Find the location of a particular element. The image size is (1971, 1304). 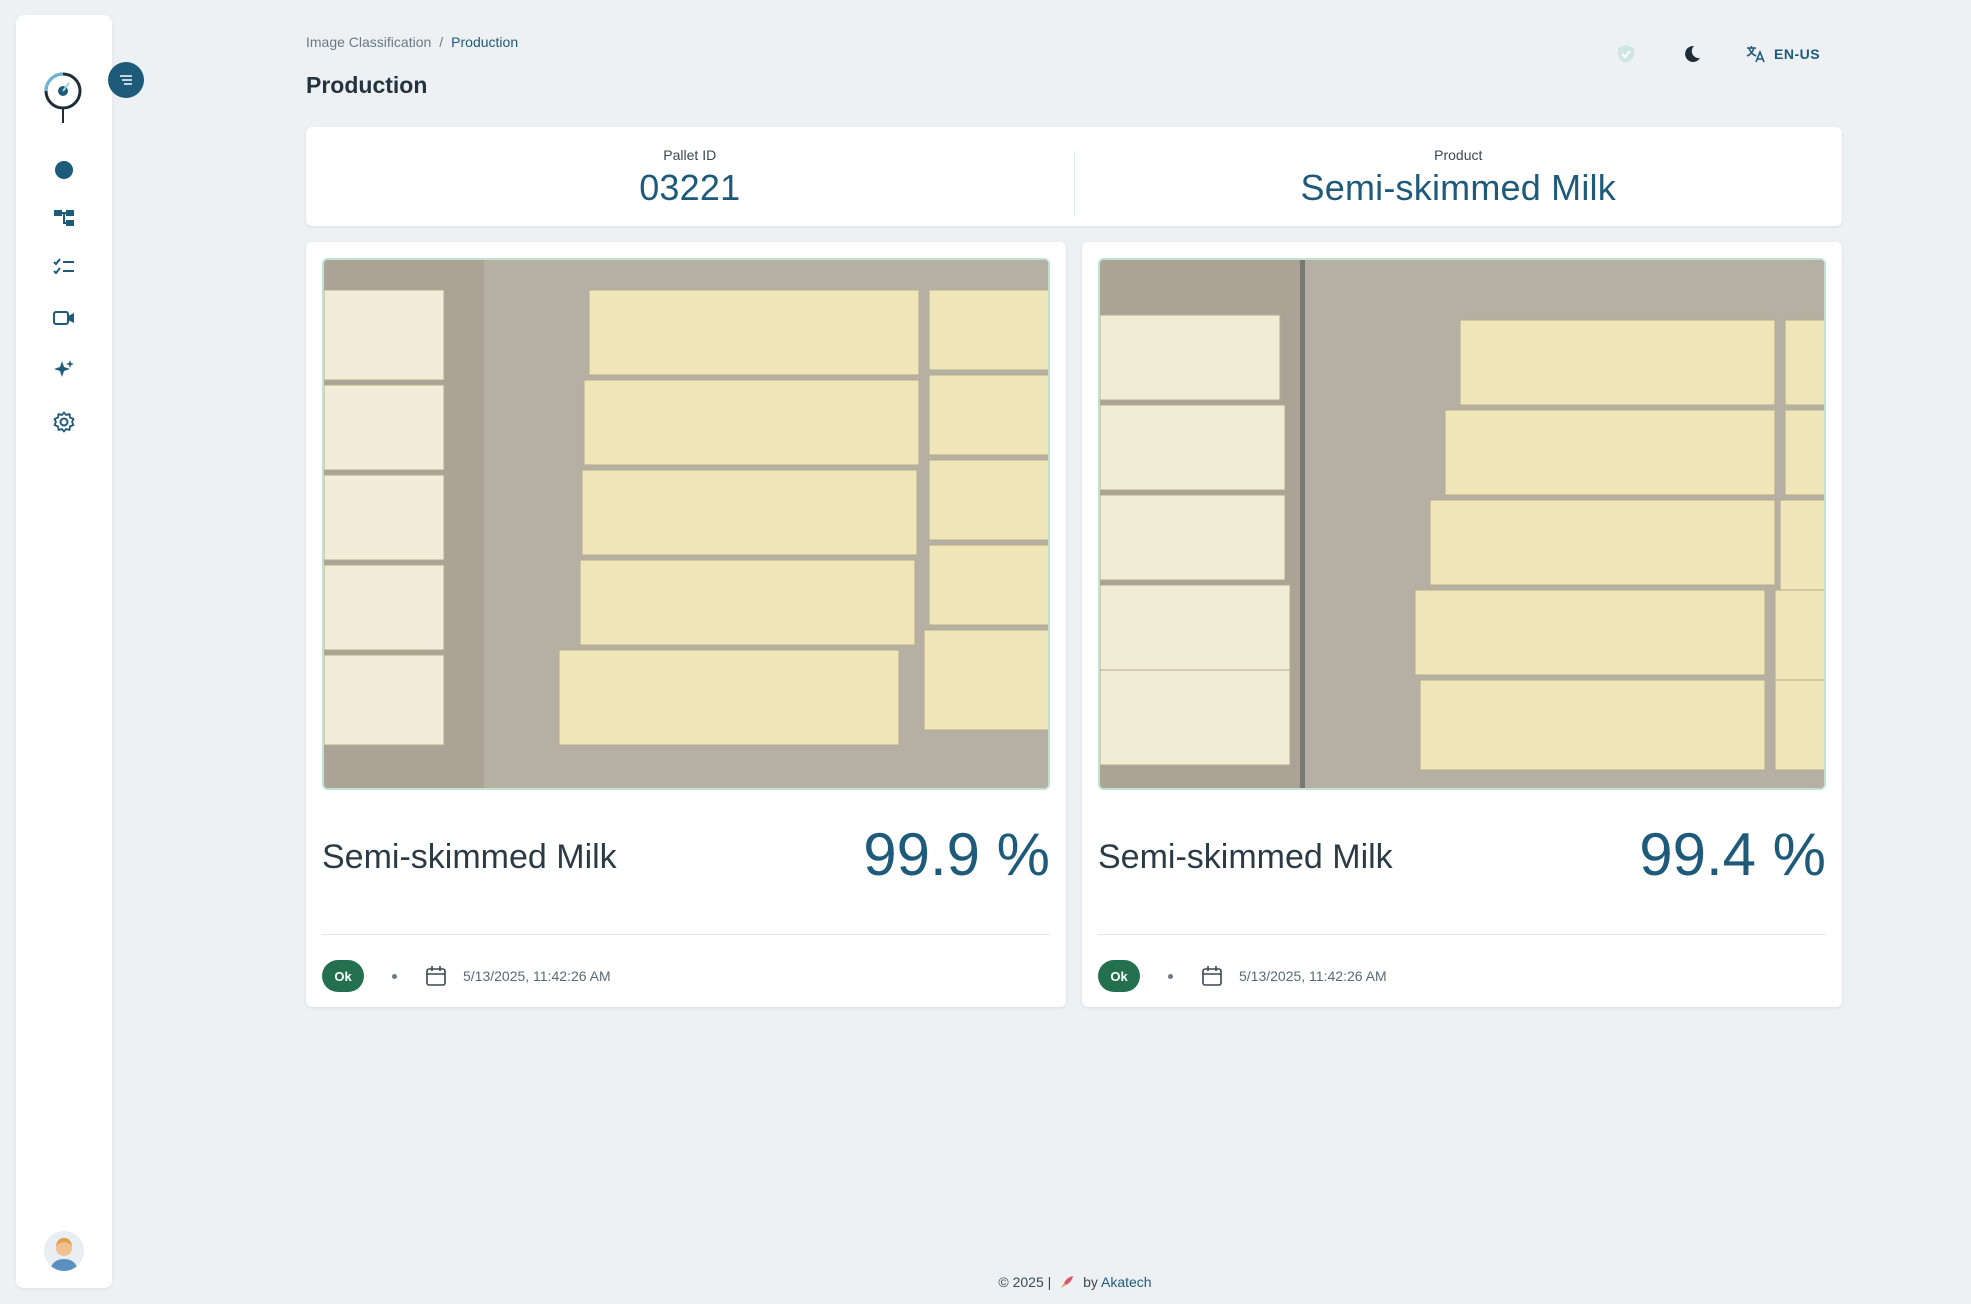

sidebar-item-settings is located at coordinates (64, 422).